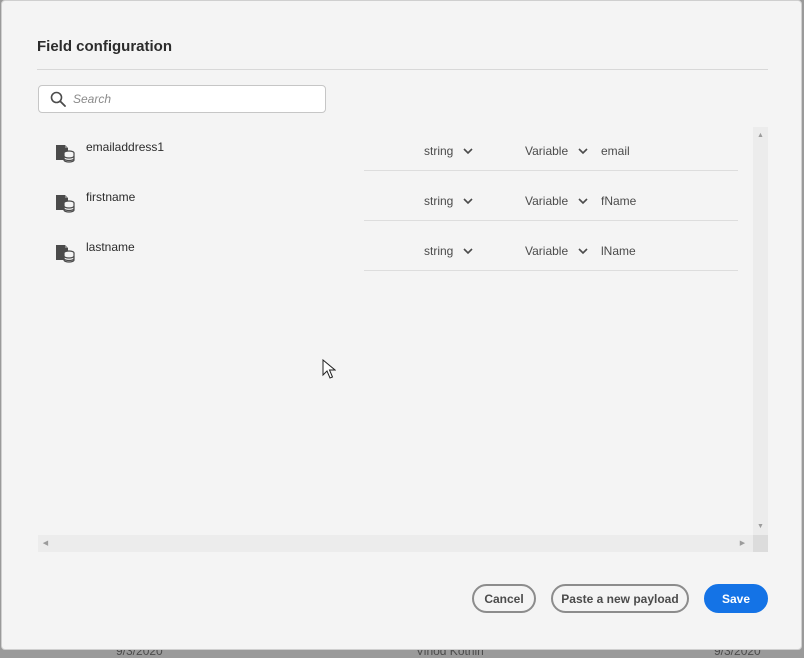  What do you see at coordinates (760, 331) in the screenshot?
I see `vertical-scrollbar: ▲ ▼` at bounding box center [760, 331].